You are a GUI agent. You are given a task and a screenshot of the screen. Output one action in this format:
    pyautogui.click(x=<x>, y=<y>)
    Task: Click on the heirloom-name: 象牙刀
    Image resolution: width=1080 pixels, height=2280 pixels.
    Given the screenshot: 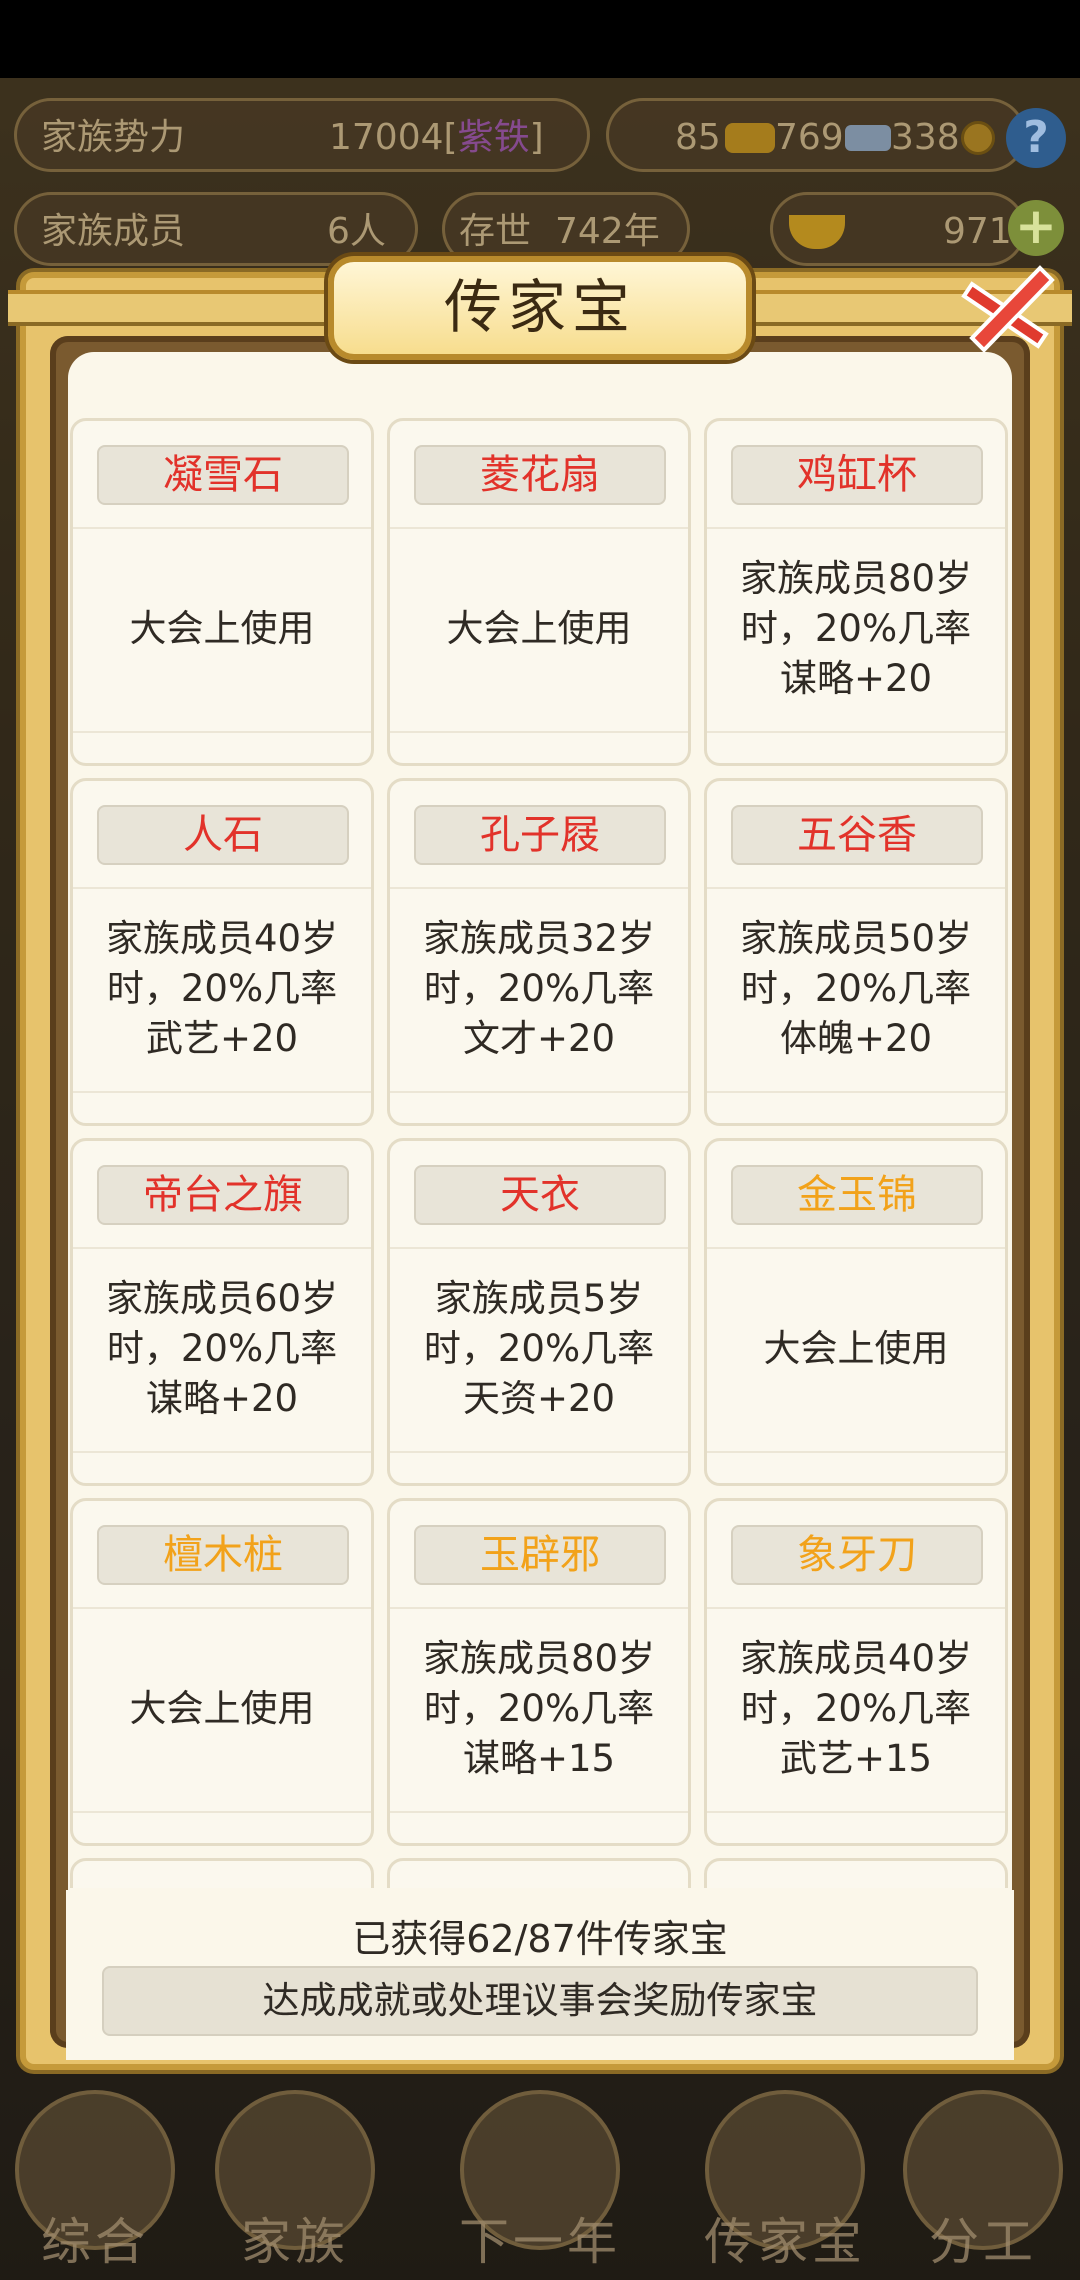 What is the action you would take?
    pyautogui.click(x=857, y=1555)
    